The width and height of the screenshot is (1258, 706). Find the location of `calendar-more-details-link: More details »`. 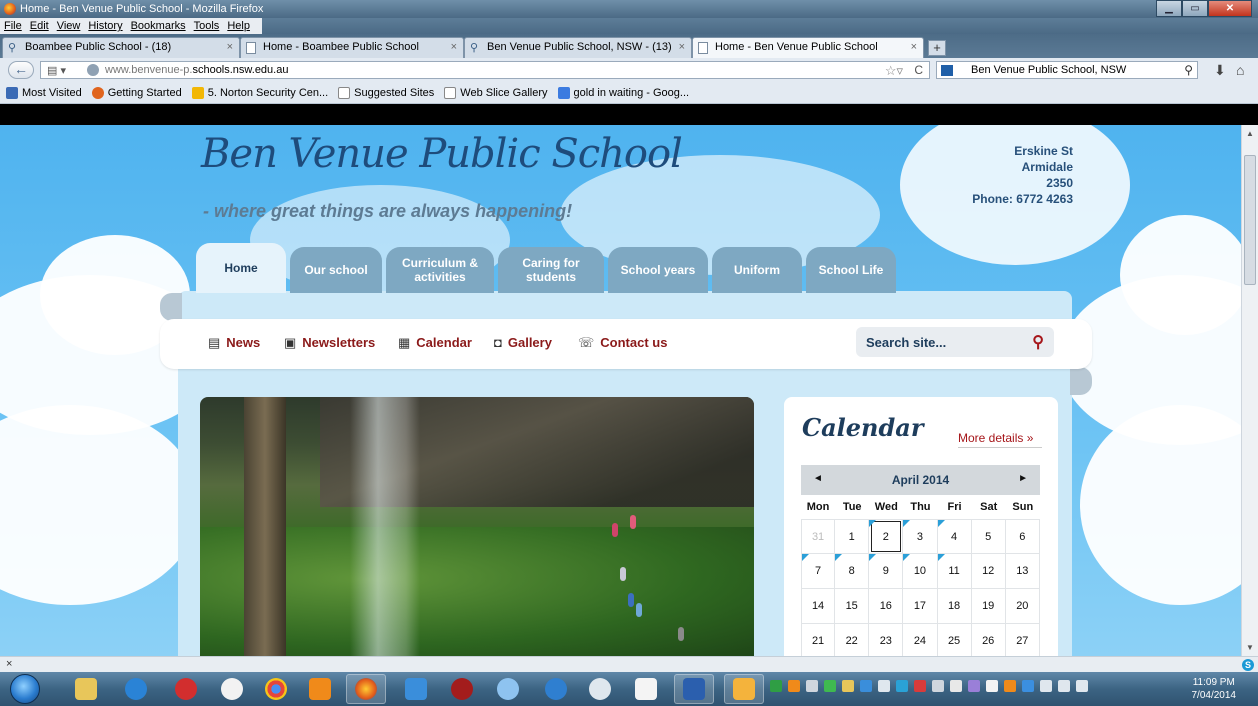

calendar-more-details-link: More details » is located at coordinates (1000, 439).